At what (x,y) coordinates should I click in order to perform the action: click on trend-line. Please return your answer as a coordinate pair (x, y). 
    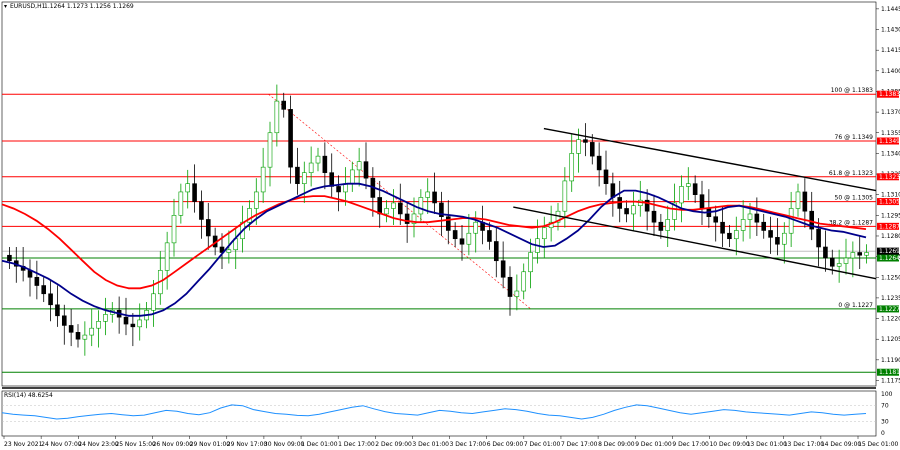
    Looking at the image, I should click on (710, 159).